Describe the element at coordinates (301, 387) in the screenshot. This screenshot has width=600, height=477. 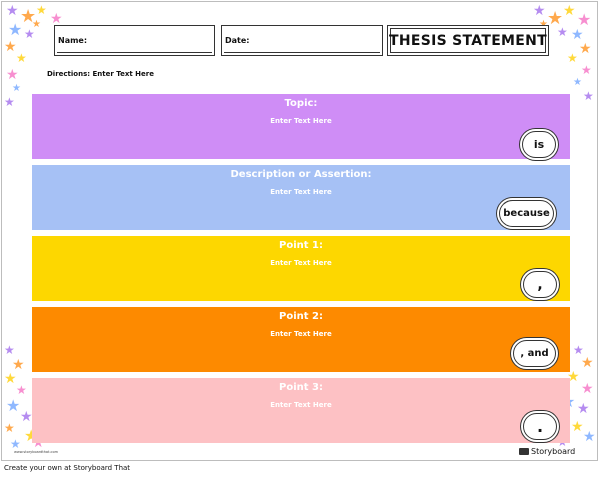
I see `band-title: Point 3:` at that location.